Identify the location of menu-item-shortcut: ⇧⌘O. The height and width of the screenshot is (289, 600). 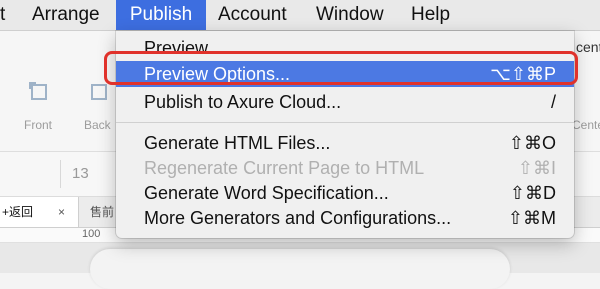
(532, 143).